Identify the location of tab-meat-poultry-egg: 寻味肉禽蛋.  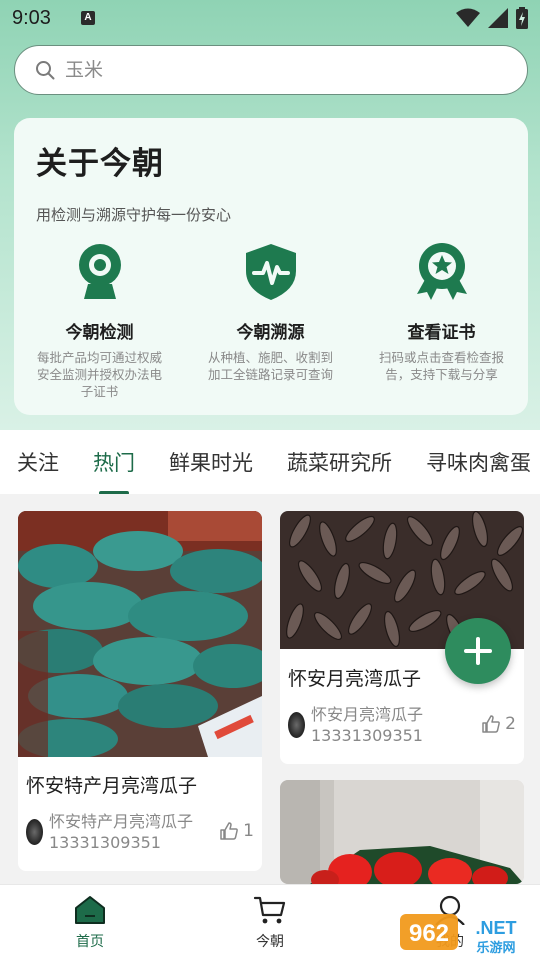
(478, 462).